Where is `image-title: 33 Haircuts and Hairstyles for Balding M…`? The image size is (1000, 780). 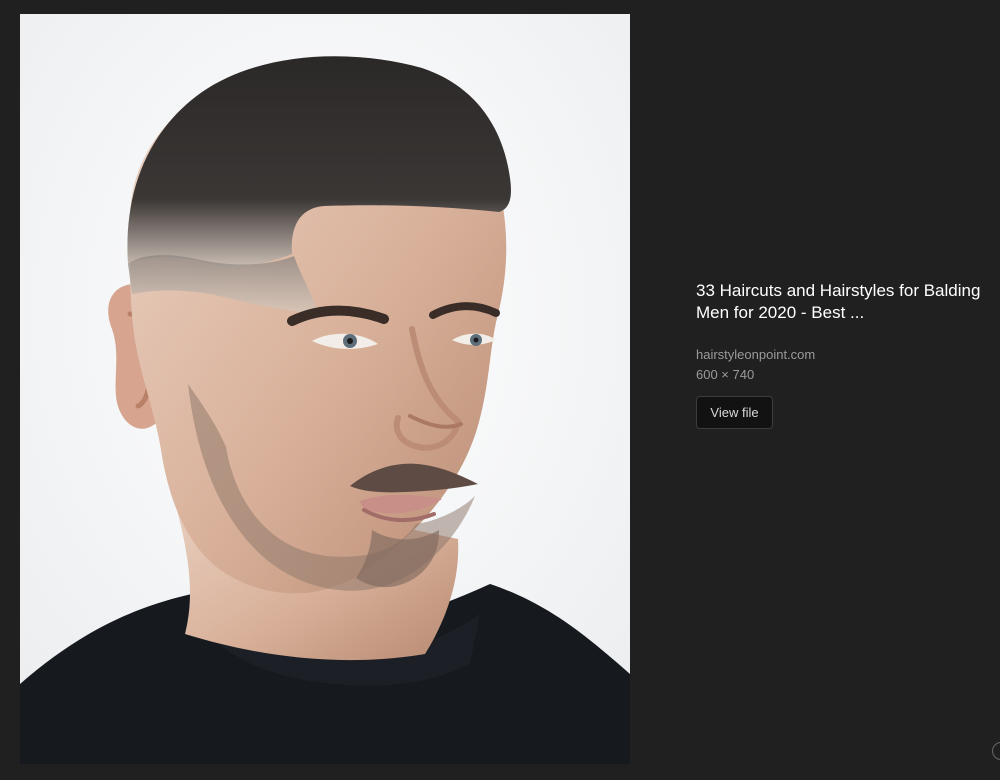 image-title: 33 Haircuts and Hairstyles for Balding M… is located at coordinates (846, 302).